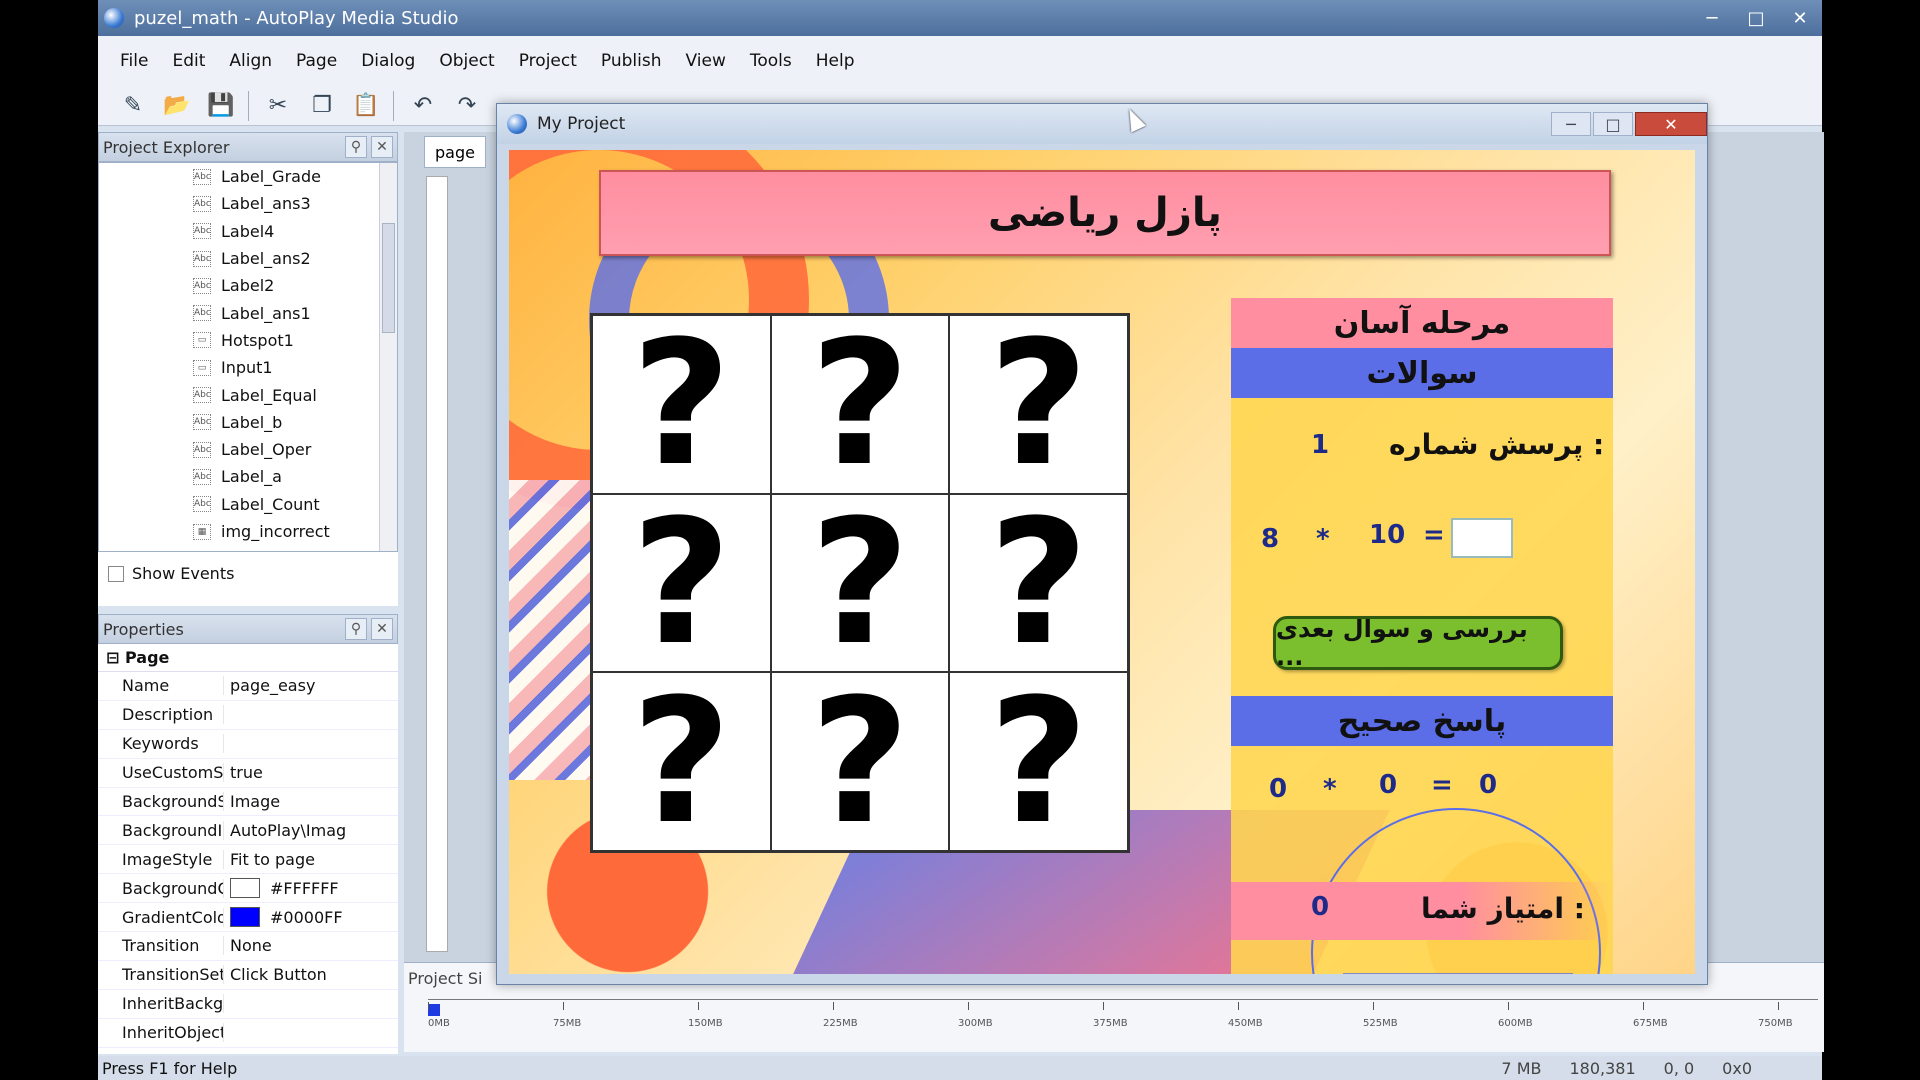  I want to click on menu-tools: Tools, so click(771, 61).